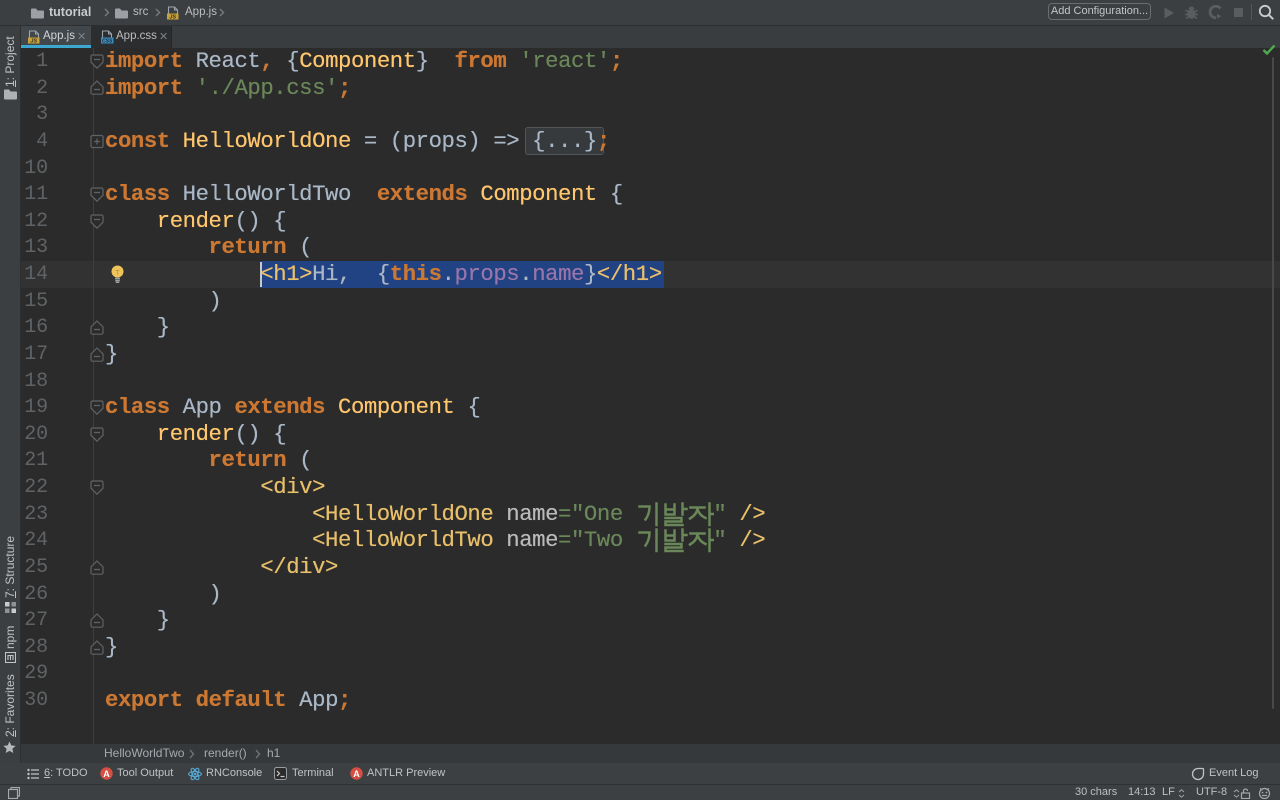 This screenshot has width=1280, height=800. Describe the element at coordinates (107, 41) in the screenshot. I see `svg-text: CSS` at that location.